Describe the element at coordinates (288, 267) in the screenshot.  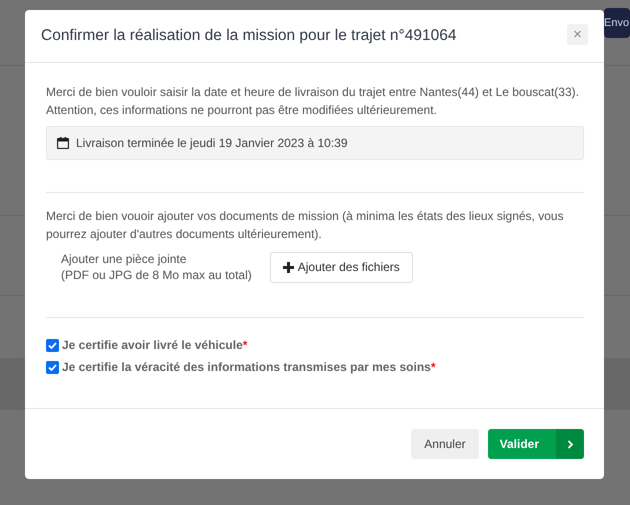
I see `plus-icon` at that location.